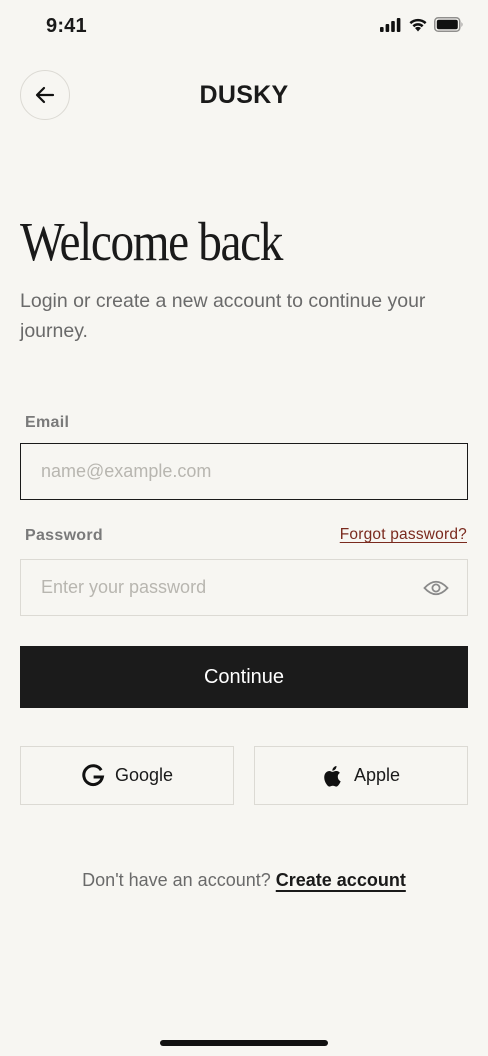 This screenshot has width=488, height=1056. Describe the element at coordinates (377, 775) in the screenshot. I see `apple-button-label: Apple` at that location.